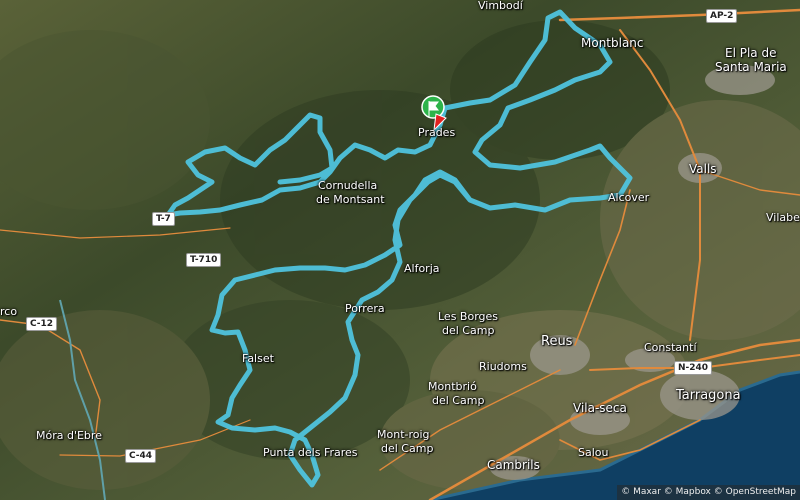 The height and width of the screenshot is (500, 800). I want to click on road-shield-t7: T-7, so click(163, 219).